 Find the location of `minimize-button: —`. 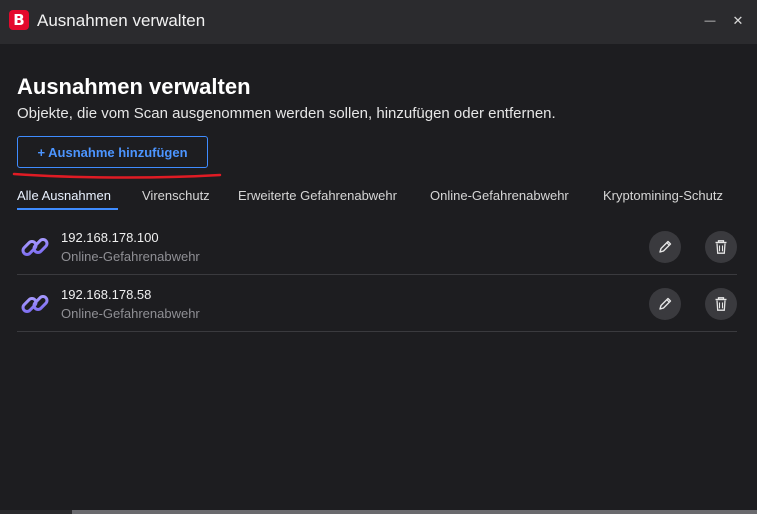

minimize-button: — is located at coordinates (710, 21).